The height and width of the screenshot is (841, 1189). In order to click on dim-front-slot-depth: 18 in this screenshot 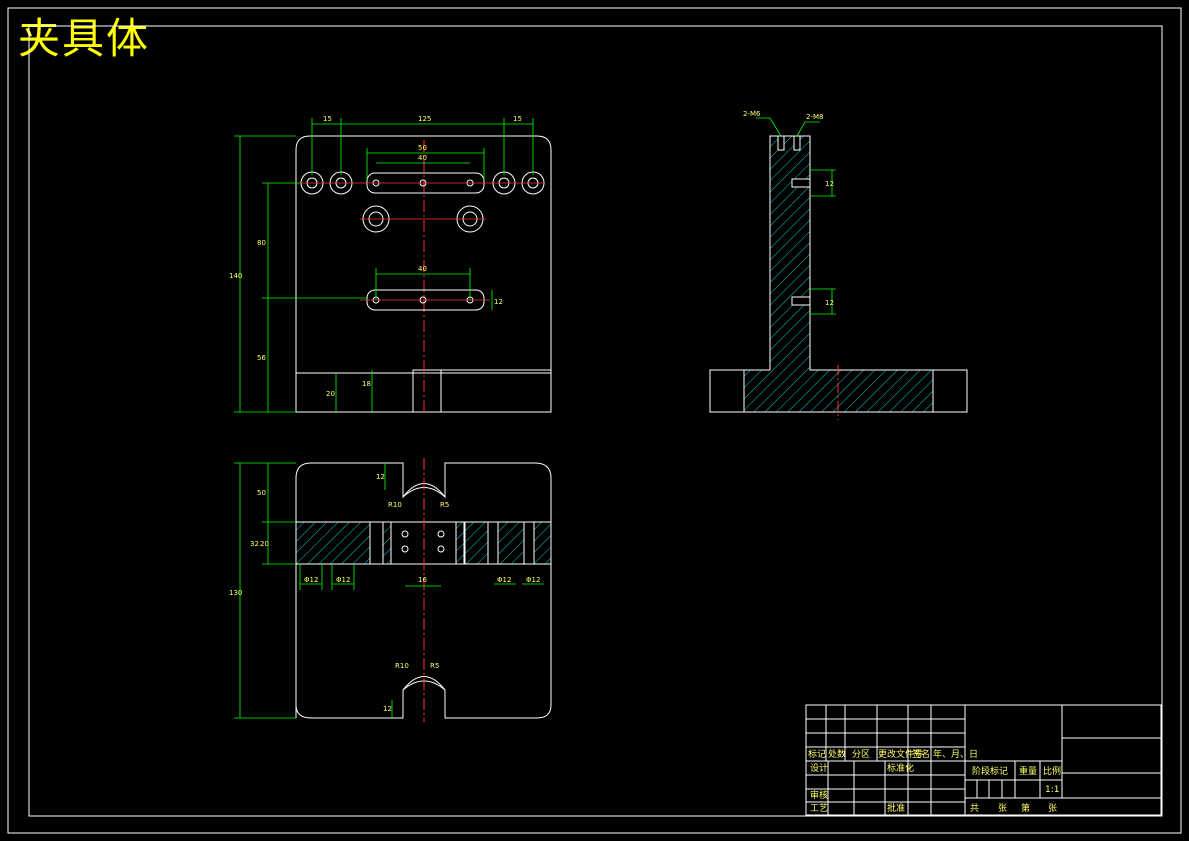, I will do `click(366, 384)`.